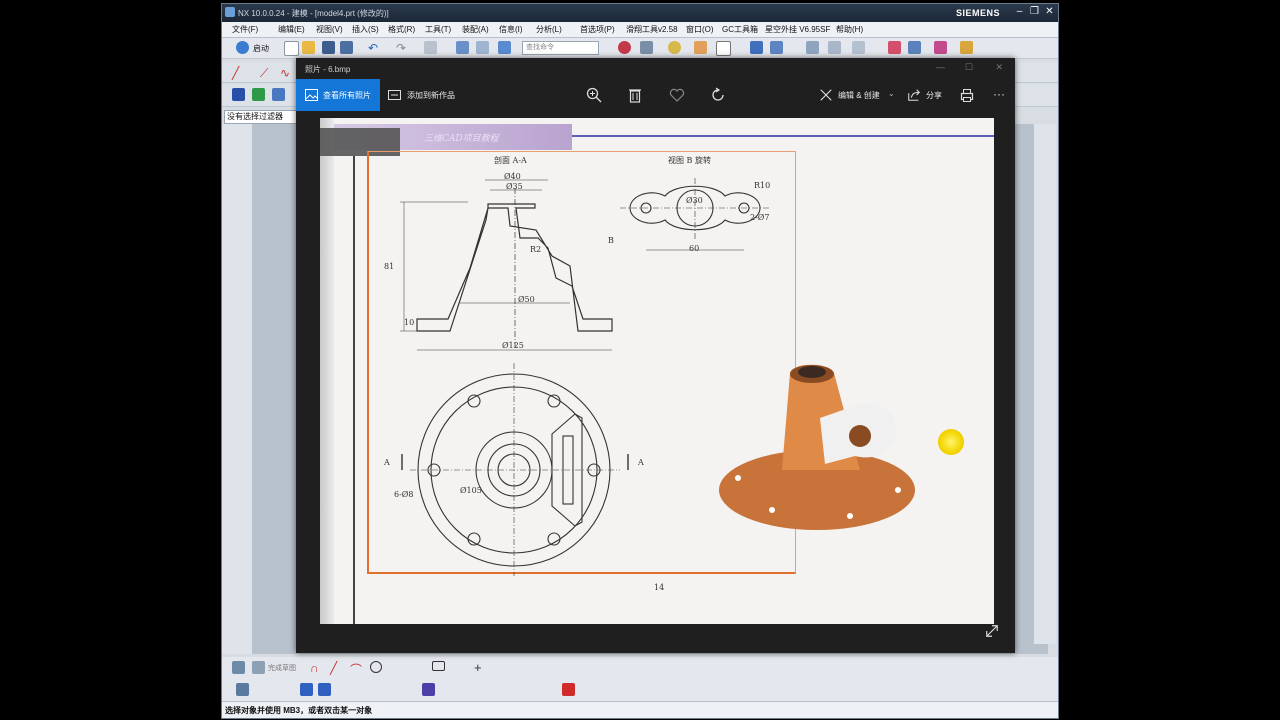 The width and height of the screenshot is (1280, 720). Describe the element at coordinates (299, 710) in the screenshot. I see `status-text: 选择对象并使用 MB3，或者双击某一对象` at that location.